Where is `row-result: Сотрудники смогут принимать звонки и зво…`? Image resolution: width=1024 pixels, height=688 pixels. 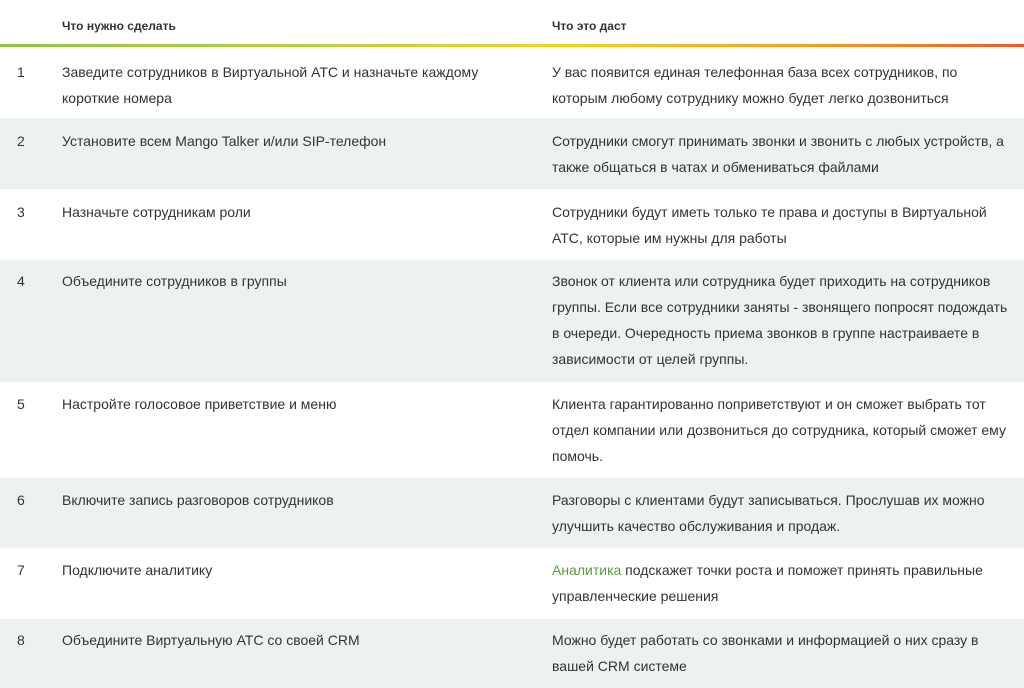
row-result: Сотрудники смогут принимать звонки и зво… is located at coordinates (778, 154).